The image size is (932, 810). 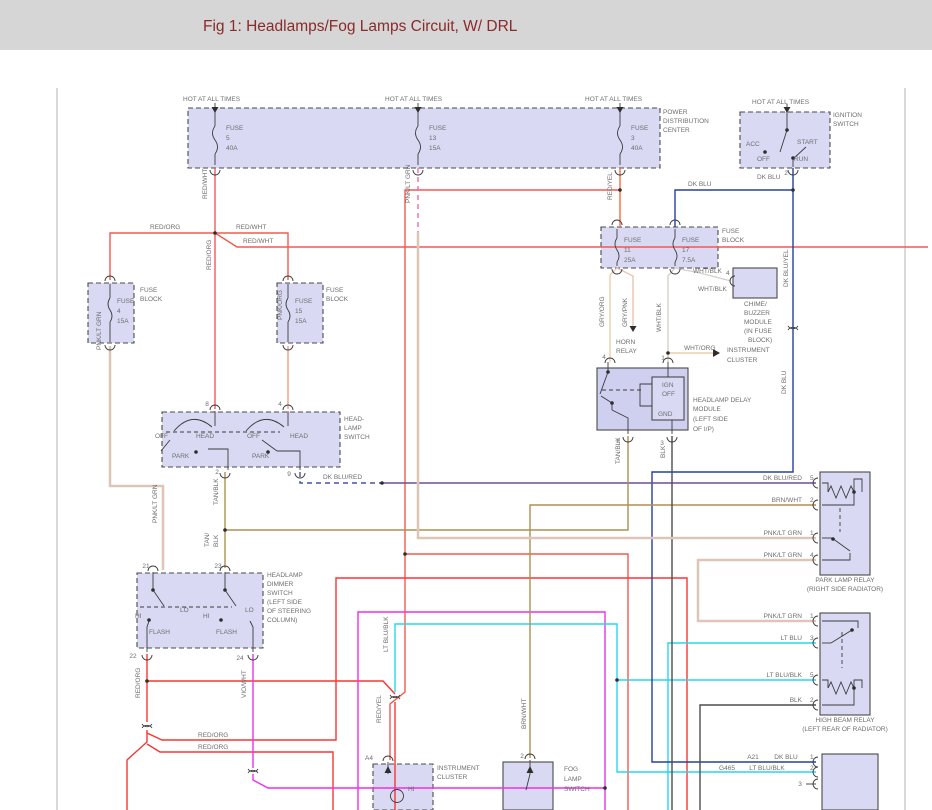 I want to click on direction-arrow-icon, so click(x=633, y=329).